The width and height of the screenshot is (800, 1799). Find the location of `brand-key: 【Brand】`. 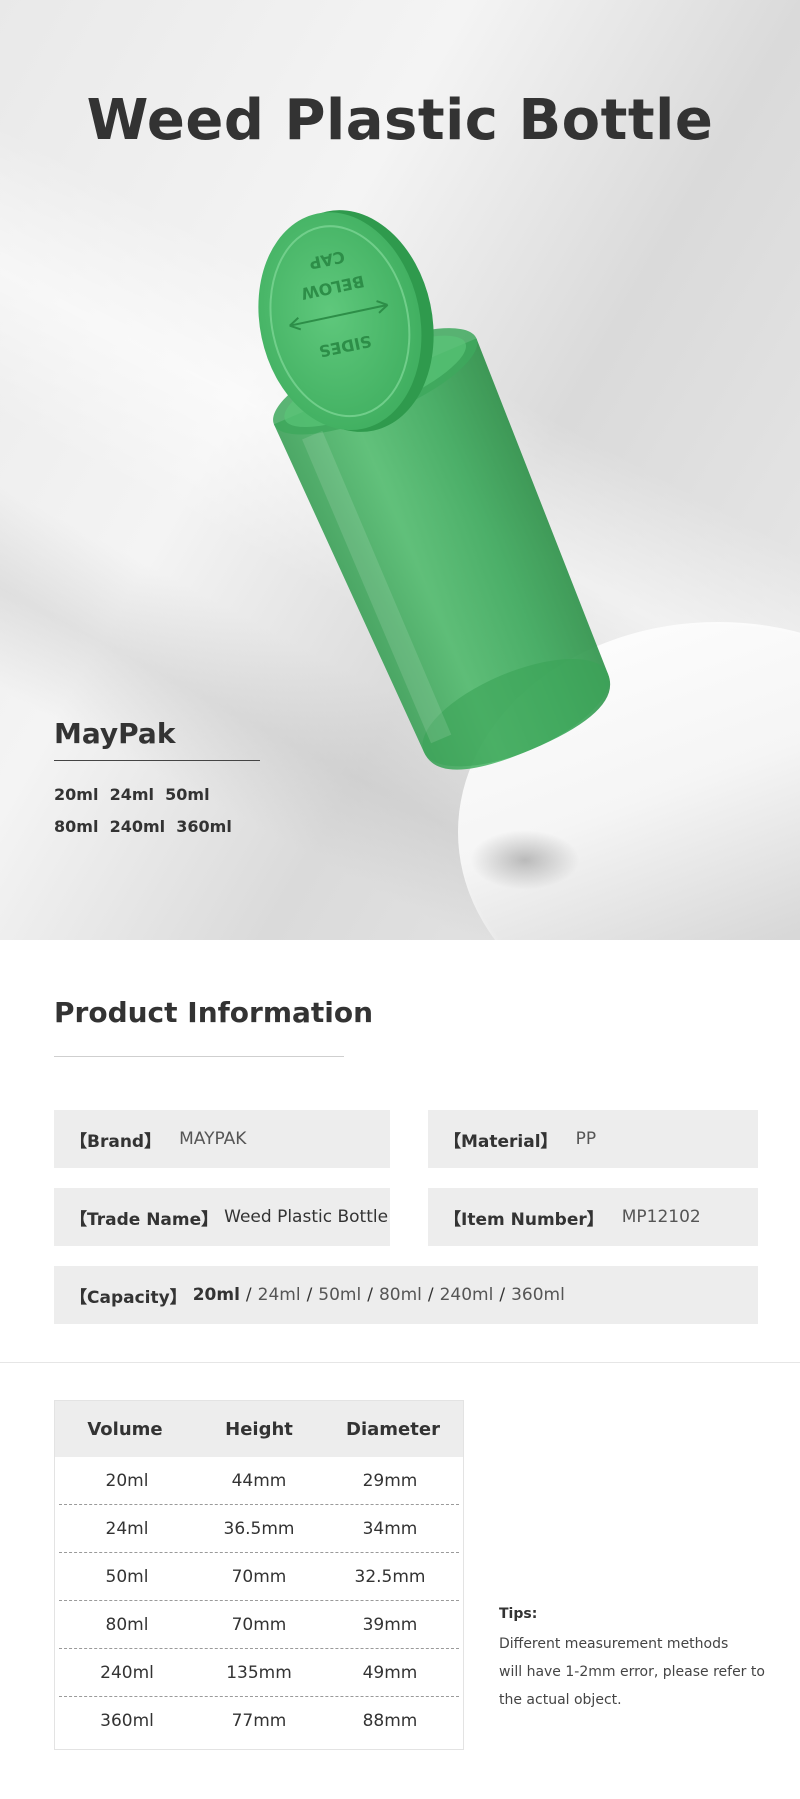

brand-key: 【Brand】 is located at coordinates (116, 1141).